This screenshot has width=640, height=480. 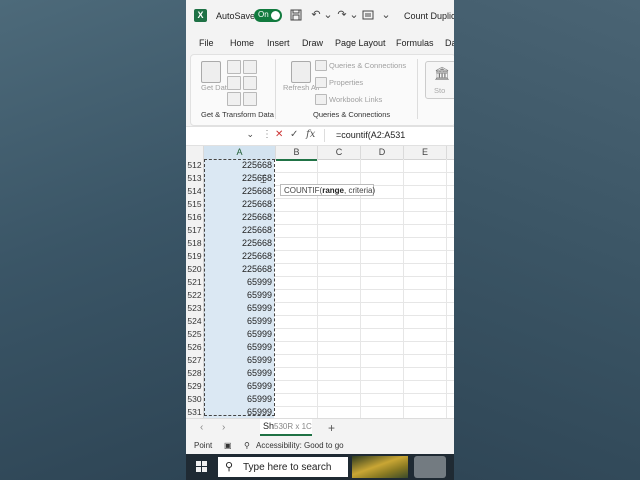 What do you see at coordinates (300, 445) in the screenshot?
I see `accessibility-status: Accessibility: Good to go` at bounding box center [300, 445].